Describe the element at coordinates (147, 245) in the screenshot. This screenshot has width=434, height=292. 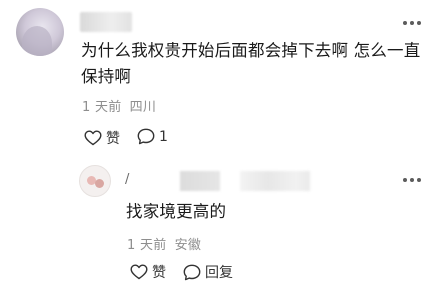
I see `reply-time: 1 天前` at that location.